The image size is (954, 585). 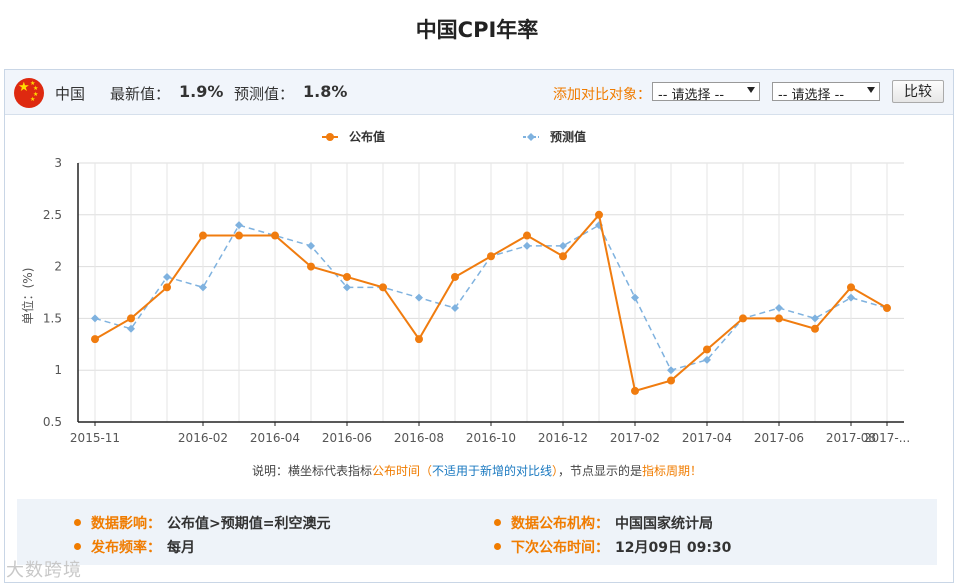 I want to click on chart-legend: 公布值 预测值, so click(x=454, y=136).